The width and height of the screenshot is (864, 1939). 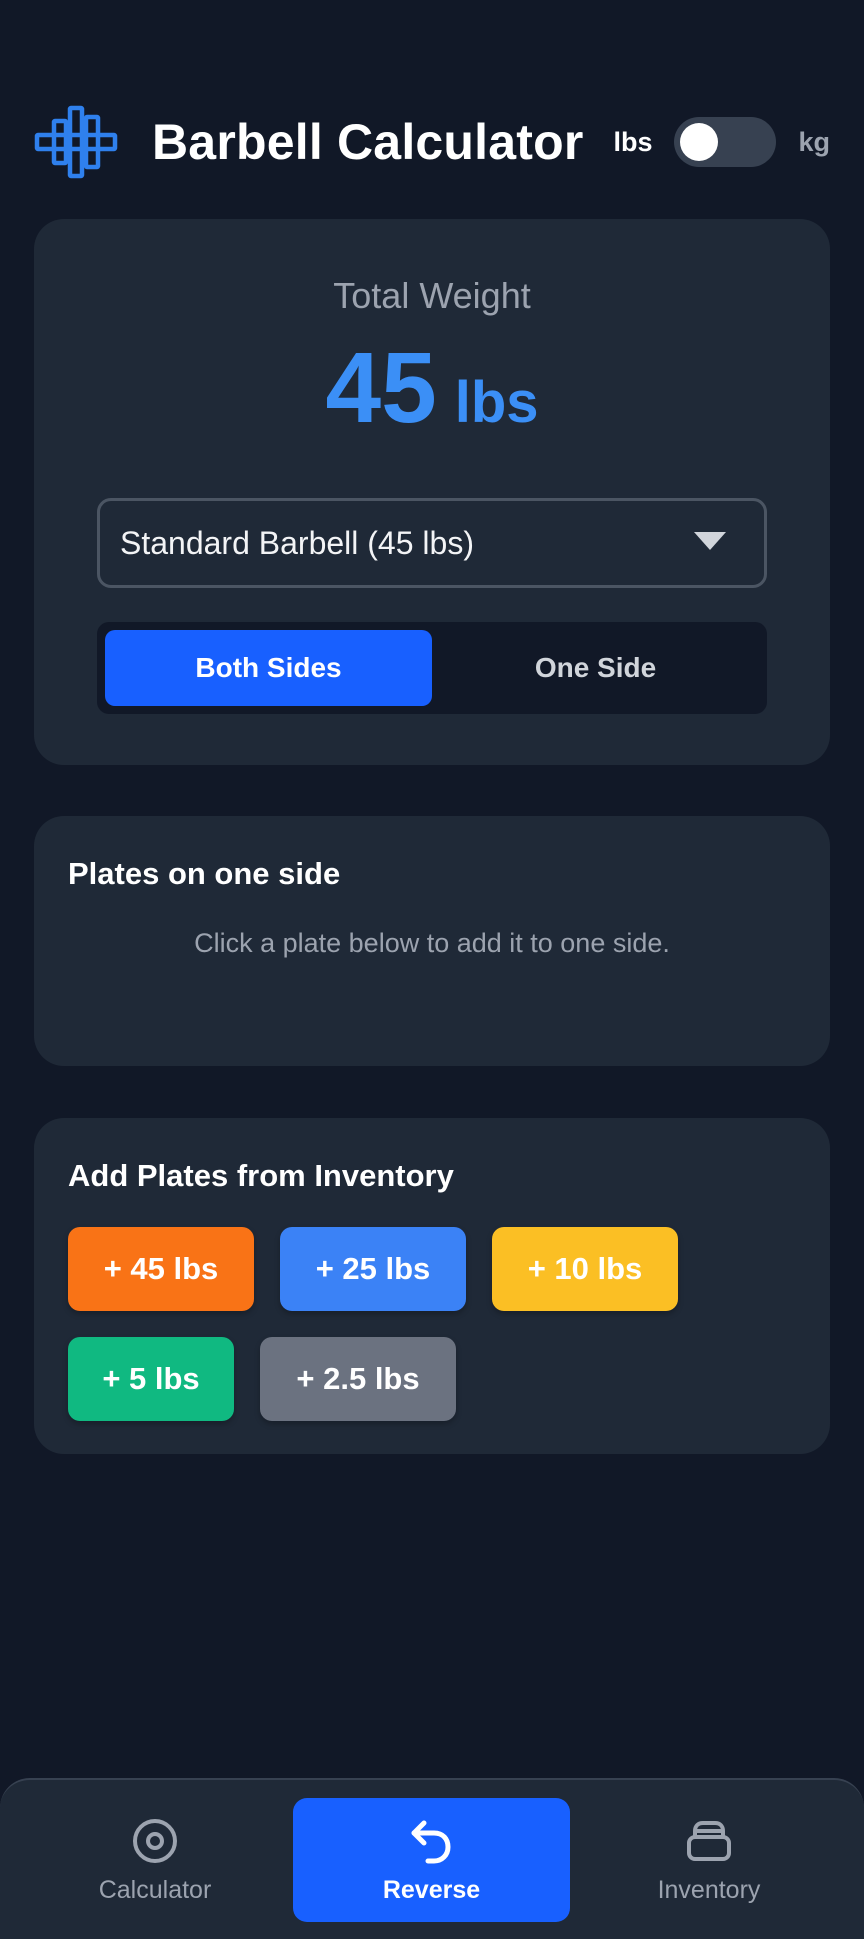 I want to click on stack-icon, so click(x=709, y=1841).